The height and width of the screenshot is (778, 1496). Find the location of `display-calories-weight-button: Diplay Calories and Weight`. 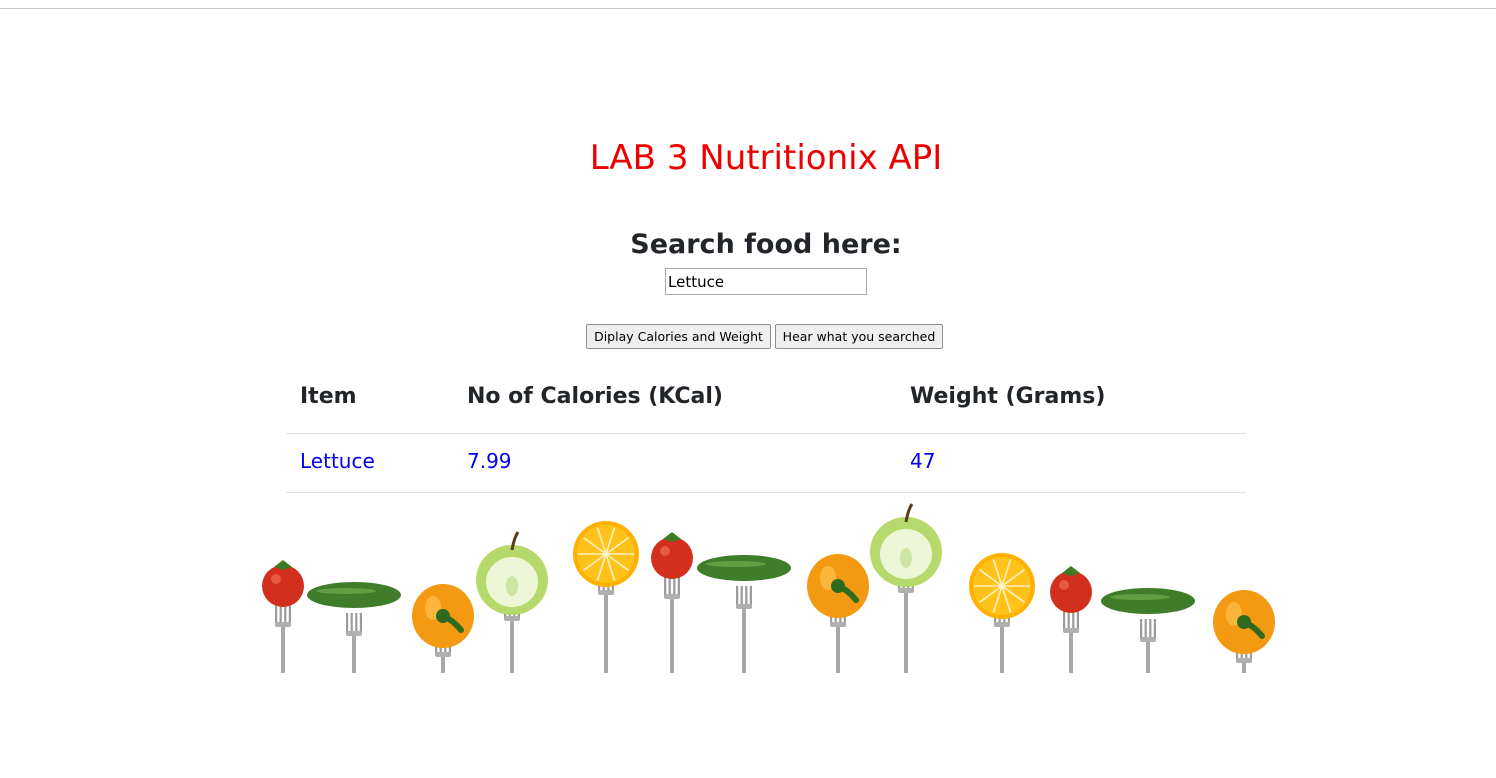

display-calories-weight-button: Diplay Calories and Weight is located at coordinates (678, 336).